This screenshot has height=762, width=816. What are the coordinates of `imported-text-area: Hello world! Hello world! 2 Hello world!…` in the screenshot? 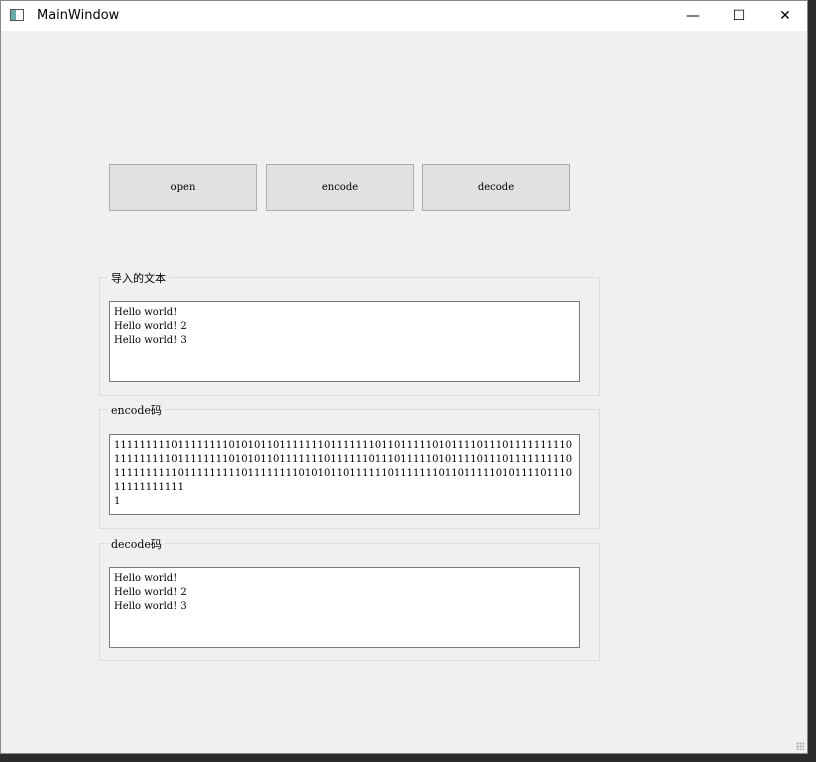 It's located at (344, 341).